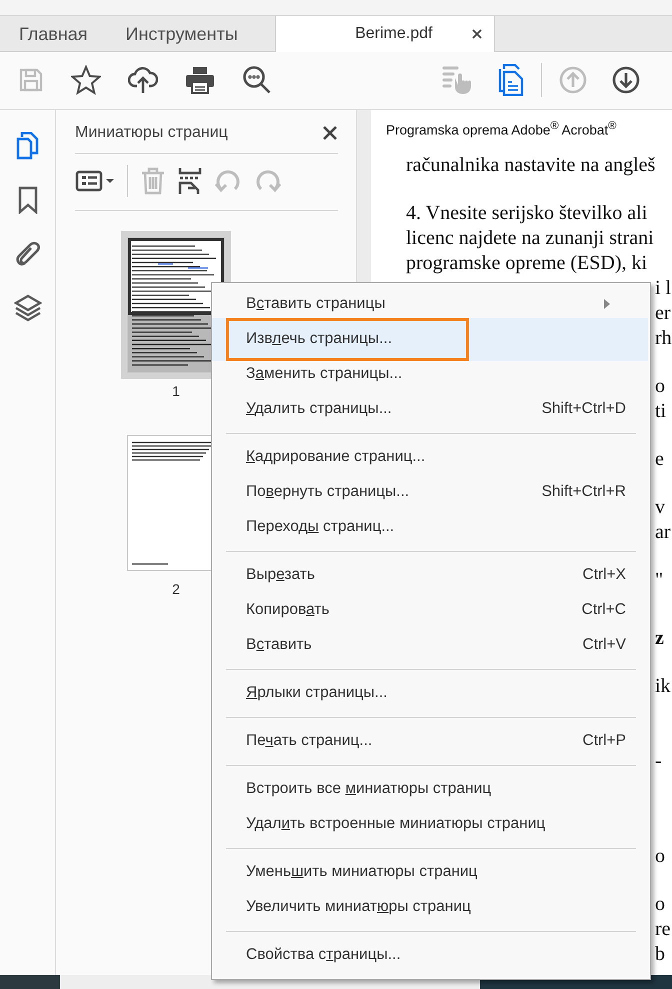  I want to click on document-text-line: z, so click(660, 639).